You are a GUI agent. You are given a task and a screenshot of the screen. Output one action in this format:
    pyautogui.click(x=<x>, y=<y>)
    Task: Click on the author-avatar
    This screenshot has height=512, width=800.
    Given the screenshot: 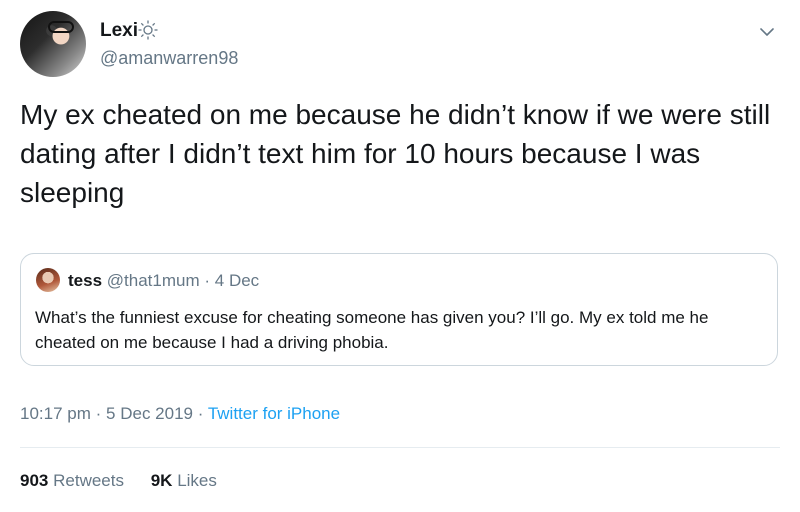 What is the action you would take?
    pyautogui.click(x=53, y=44)
    